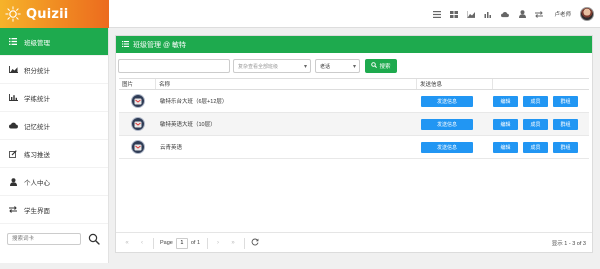  What do you see at coordinates (325, 66) in the screenshot?
I see `status-select-value: 老话` at bounding box center [325, 66].